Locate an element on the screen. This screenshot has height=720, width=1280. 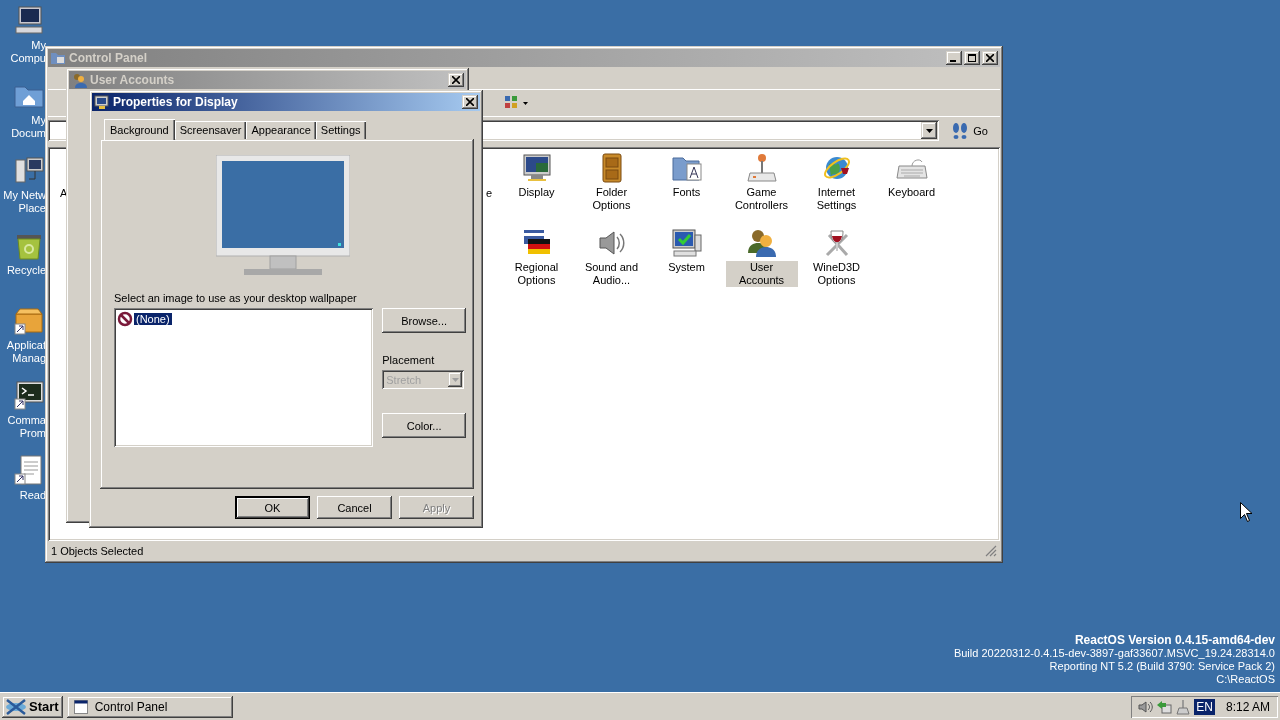
tab: Appearance is located at coordinates (281, 130).